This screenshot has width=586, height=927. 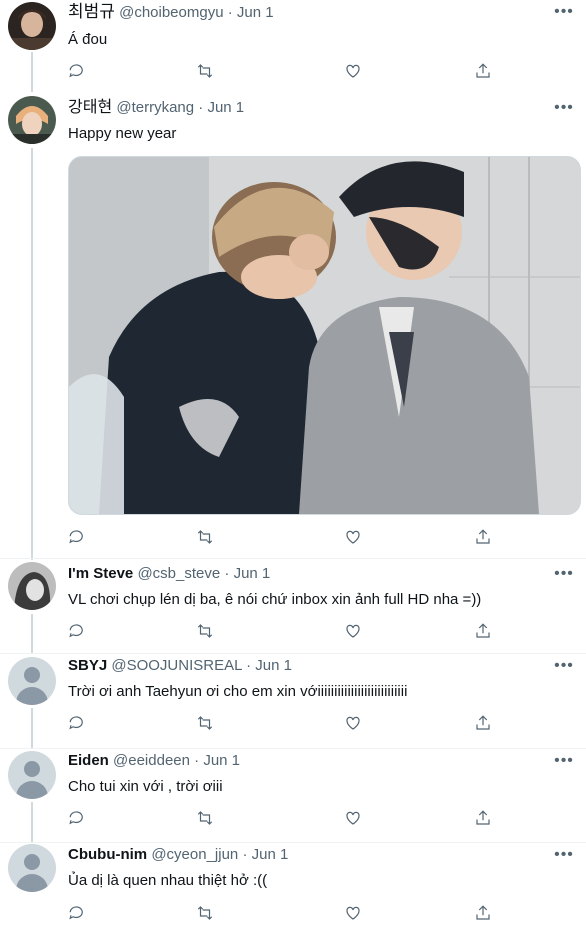 I want to click on handle: @SOOJUNISREAL, so click(x=176, y=665).